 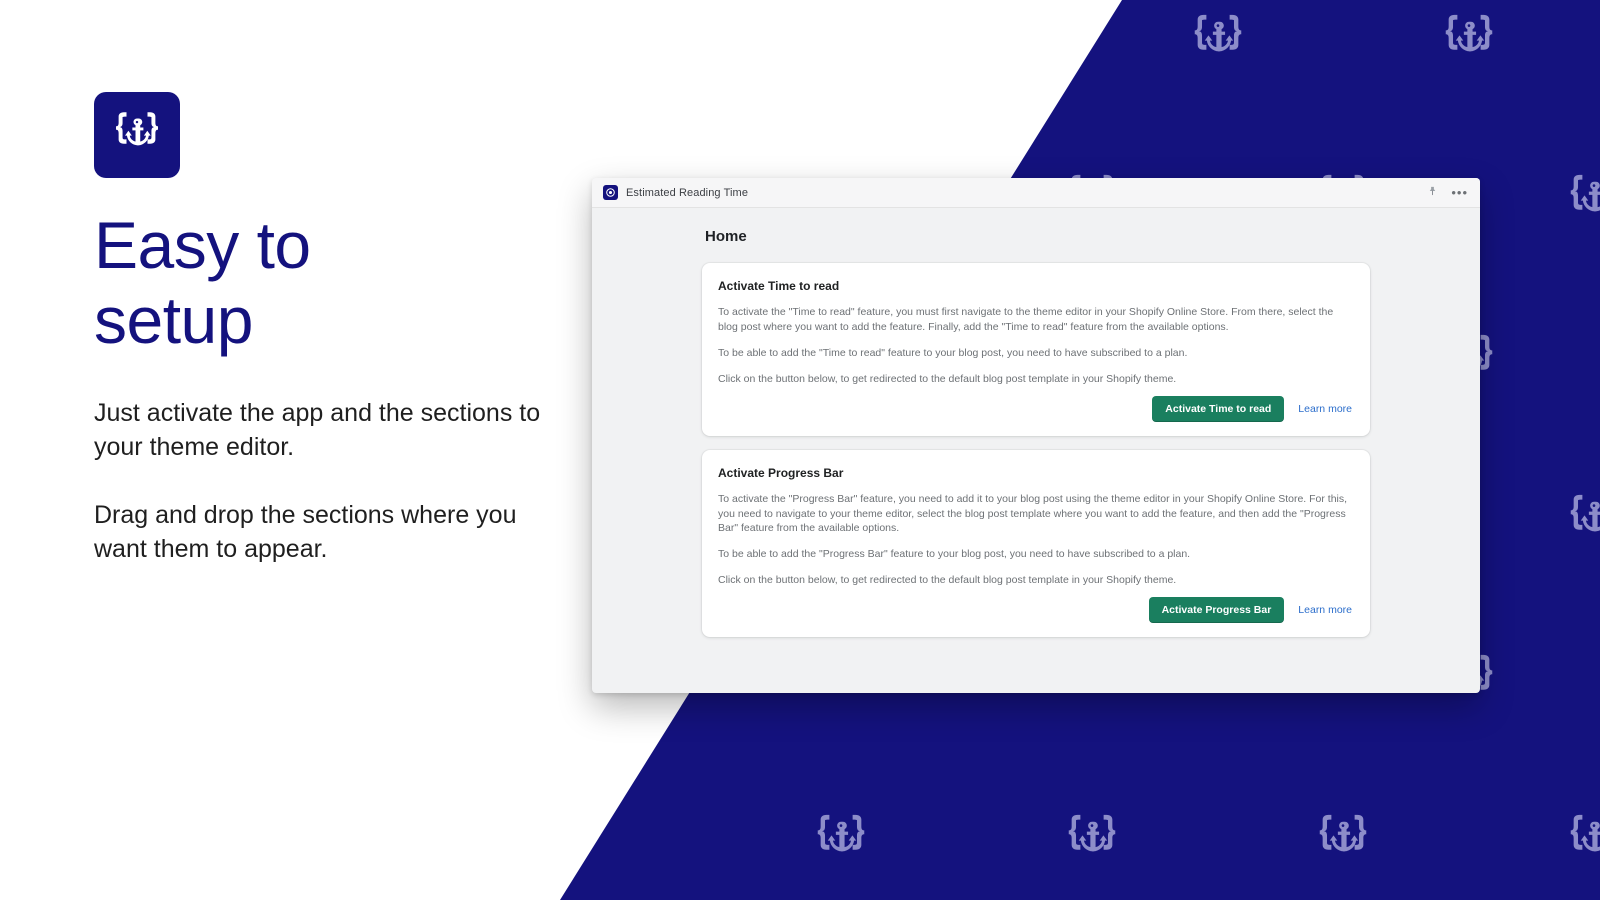 I want to click on card-actions: Activate Time to read Learn more, so click(x=1036, y=408).